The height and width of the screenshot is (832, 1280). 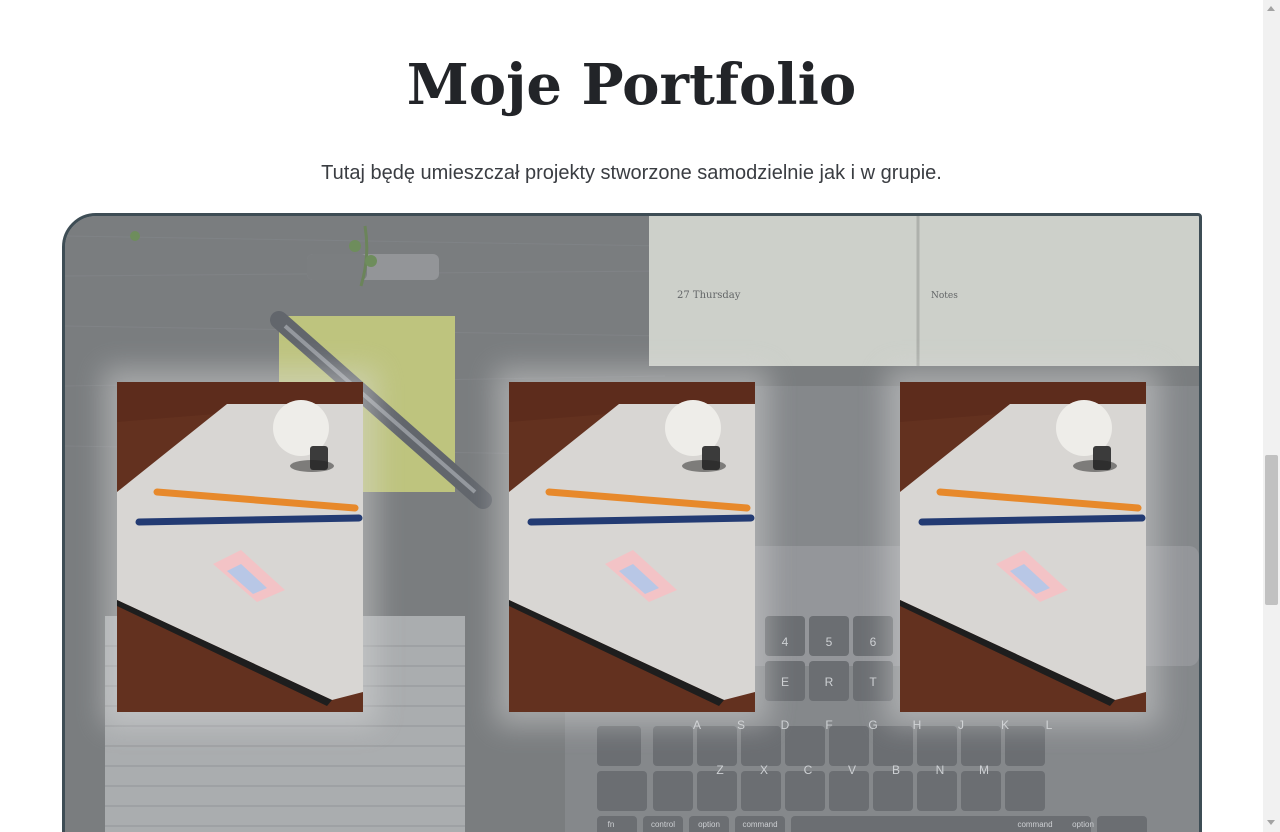 I want to click on page-title: Moje Portfolio, so click(x=631, y=85).